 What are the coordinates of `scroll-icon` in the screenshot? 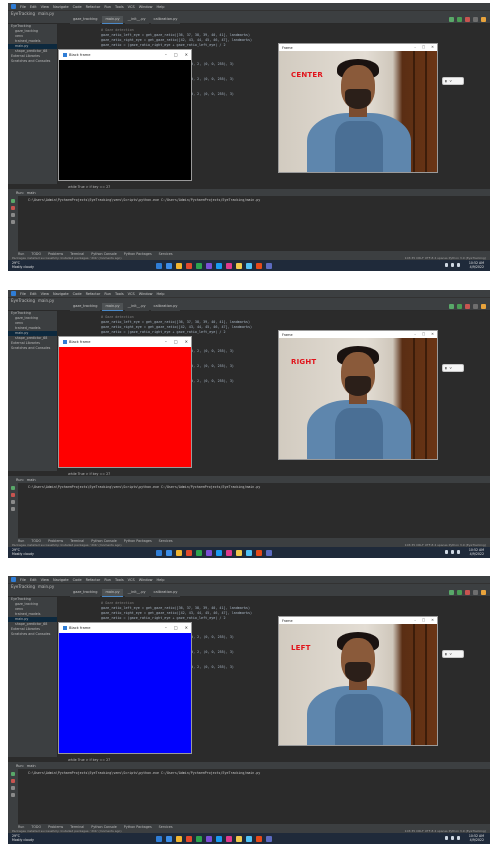 It's located at (13, 788).